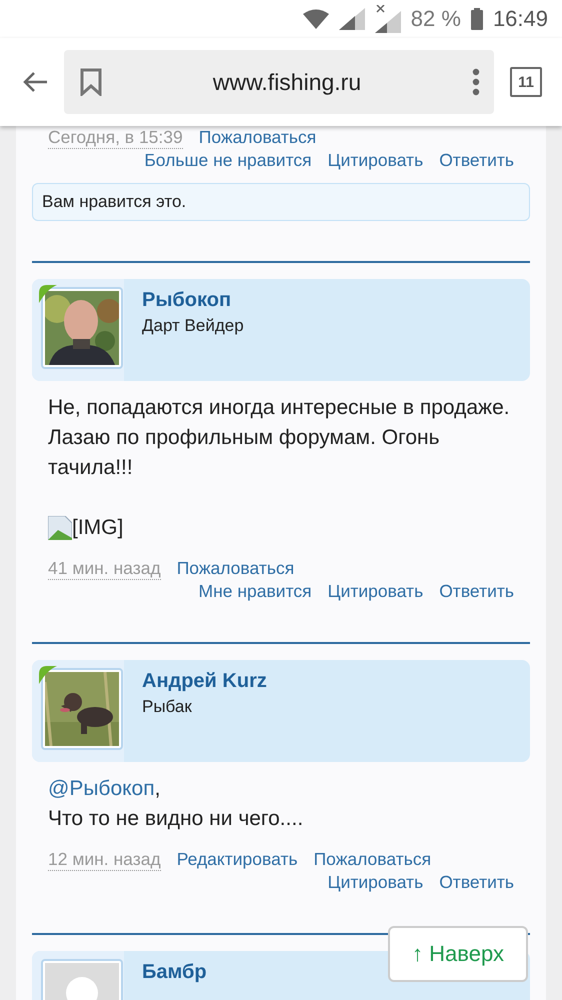 This screenshot has width=562, height=1000. I want to click on signal-icon, so click(351, 19).